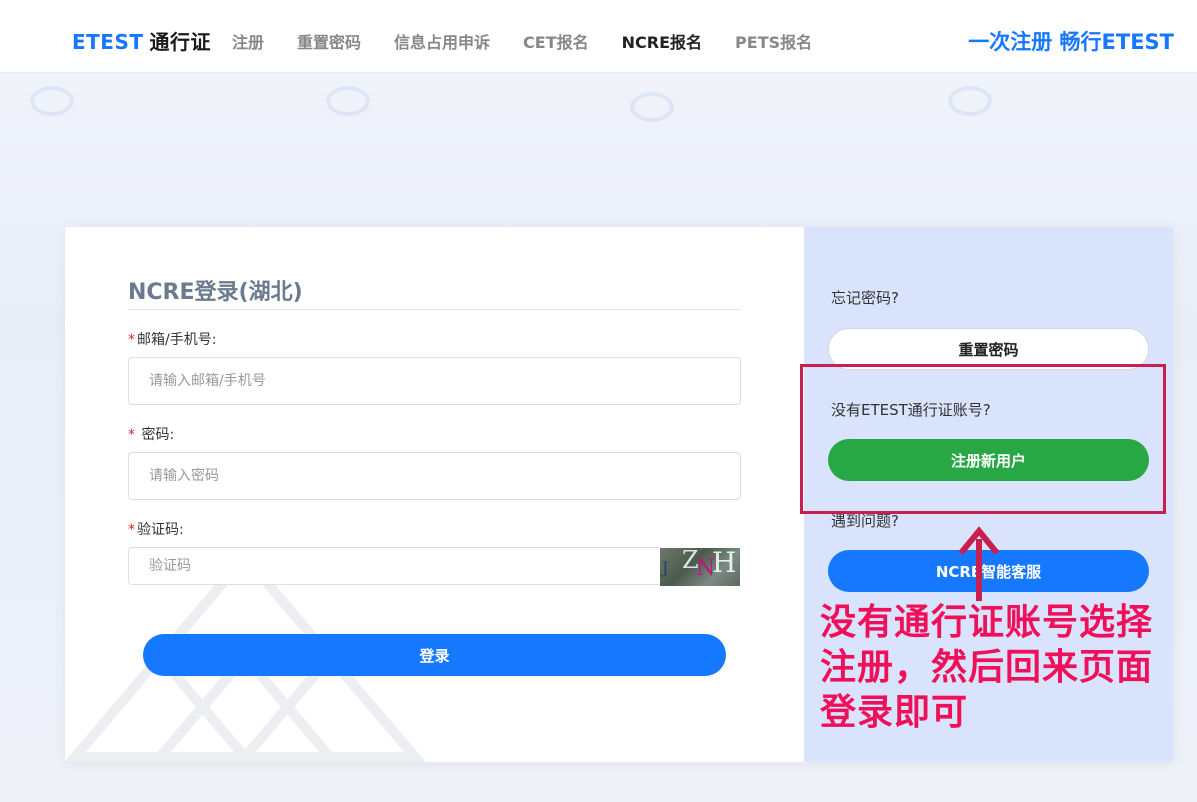  What do you see at coordinates (434, 309) in the screenshot?
I see `title-divider` at bounding box center [434, 309].